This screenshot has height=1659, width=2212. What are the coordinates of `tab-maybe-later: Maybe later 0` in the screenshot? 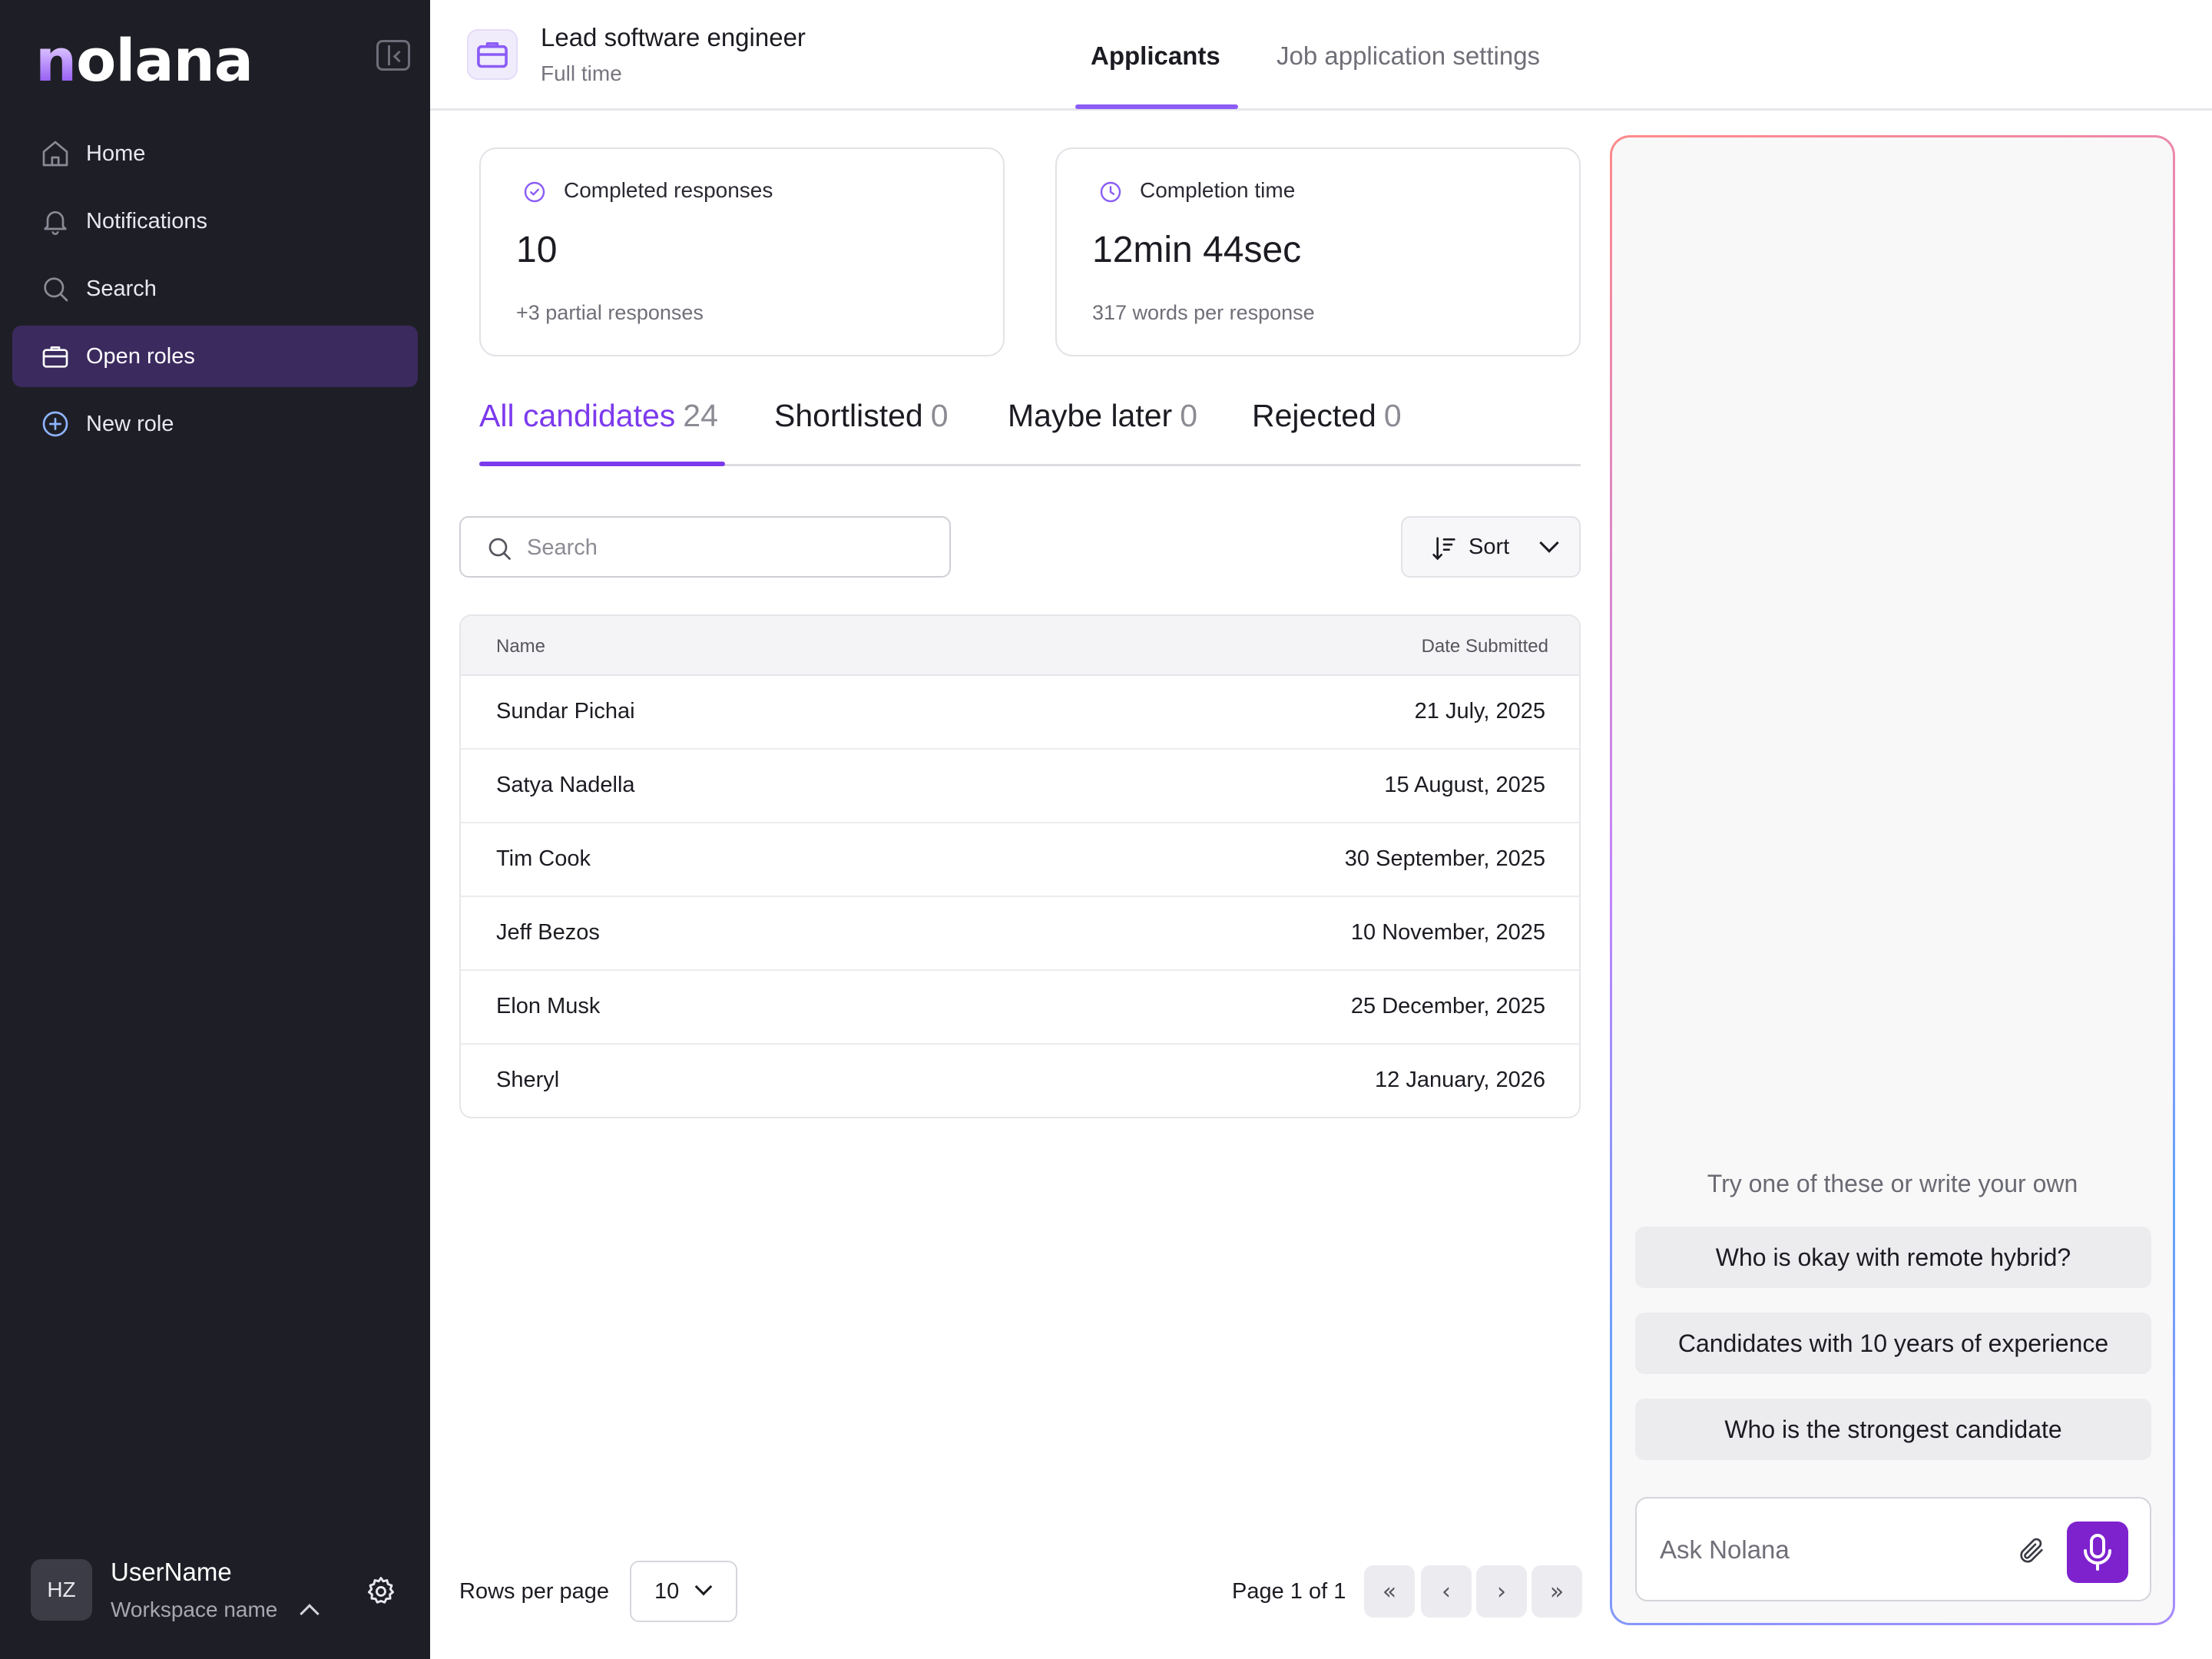 It's located at (1103, 416).